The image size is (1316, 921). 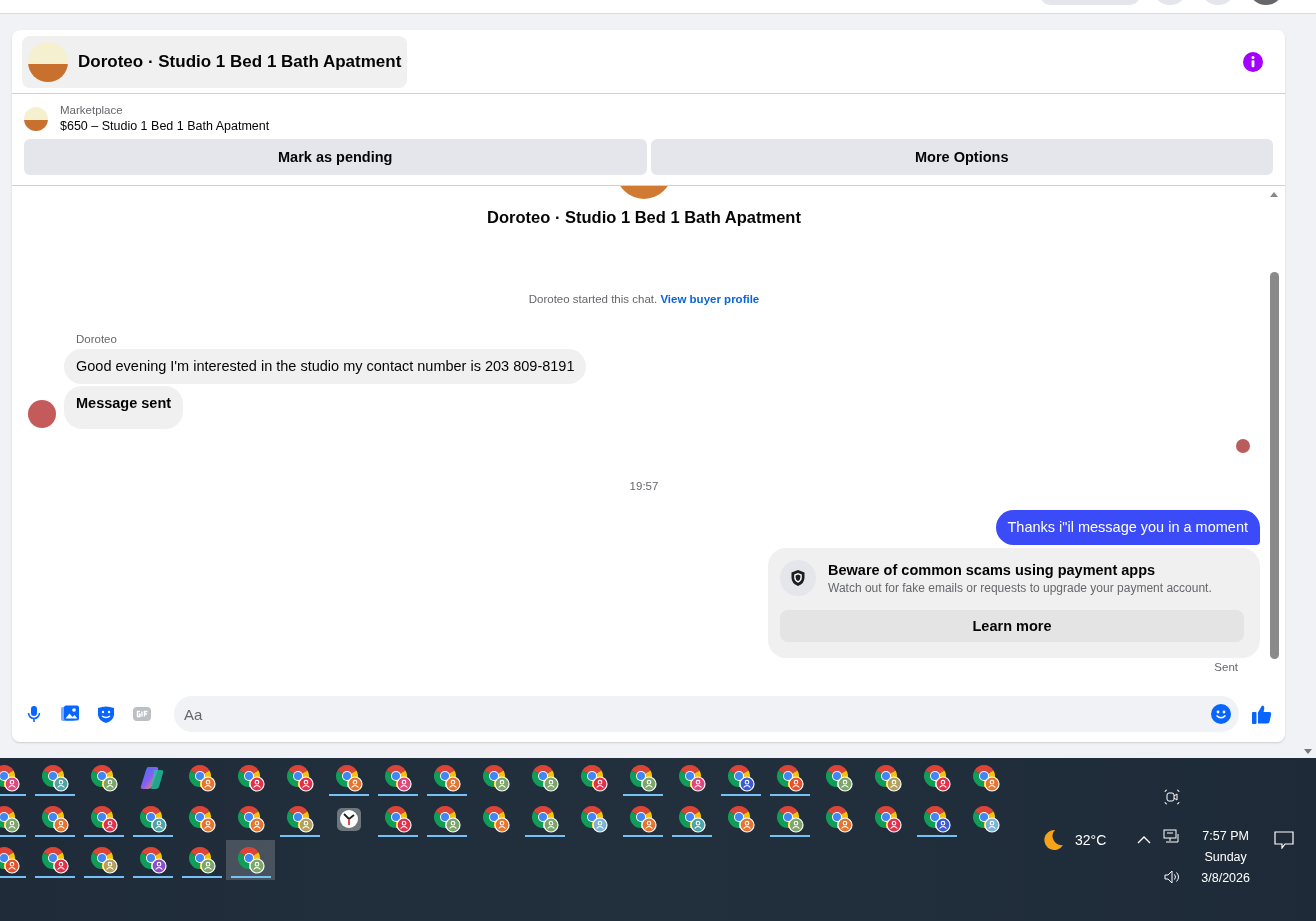 What do you see at coordinates (1253, 61) in the screenshot?
I see `info-icon` at bounding box center [1253, 61].